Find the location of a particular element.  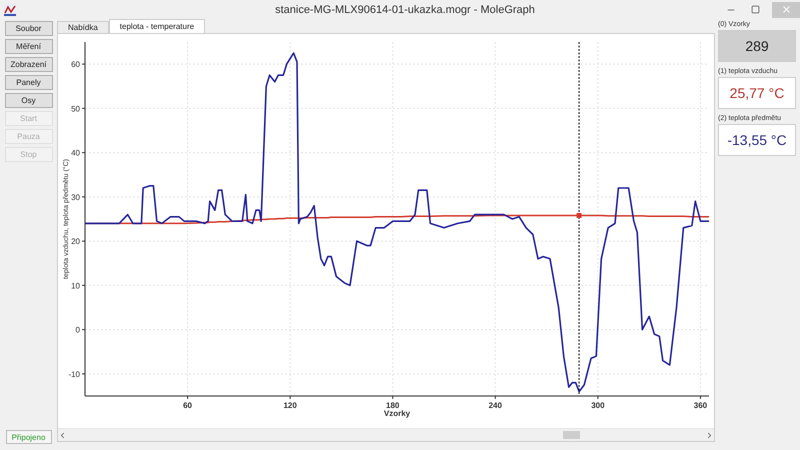

close-icon is located at coordinates (786, 9).